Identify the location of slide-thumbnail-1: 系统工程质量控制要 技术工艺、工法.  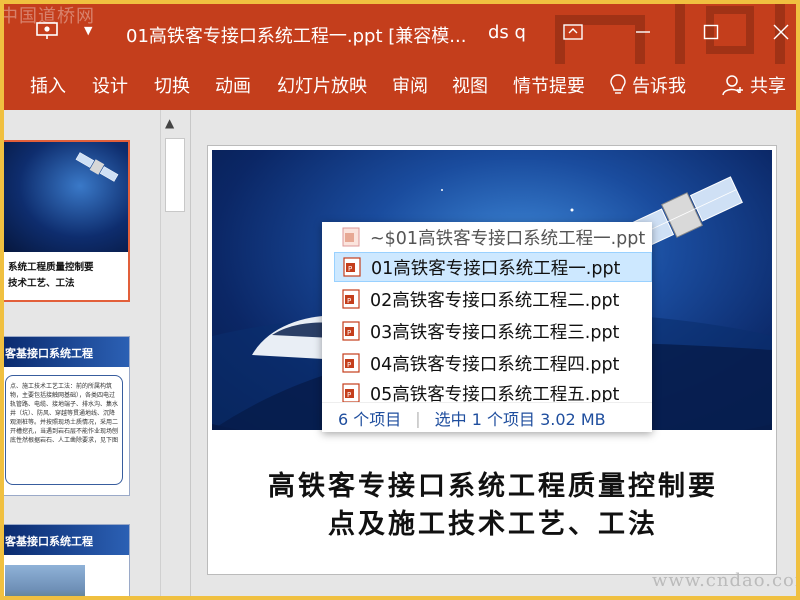
(65, 221).